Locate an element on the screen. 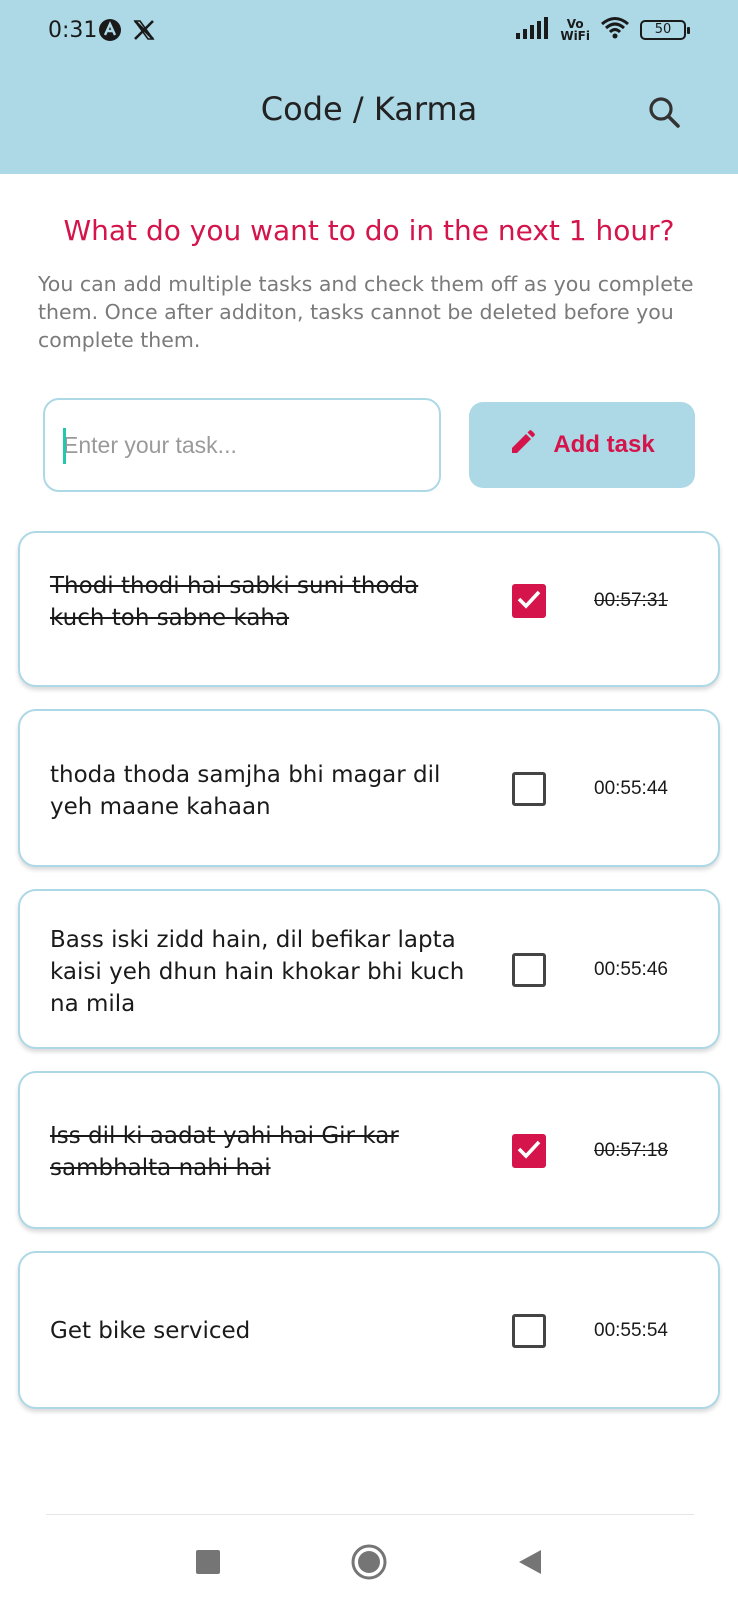 The height and width of the screenshot is (1600, 738). back-button is located at coordinates (530, 1564).